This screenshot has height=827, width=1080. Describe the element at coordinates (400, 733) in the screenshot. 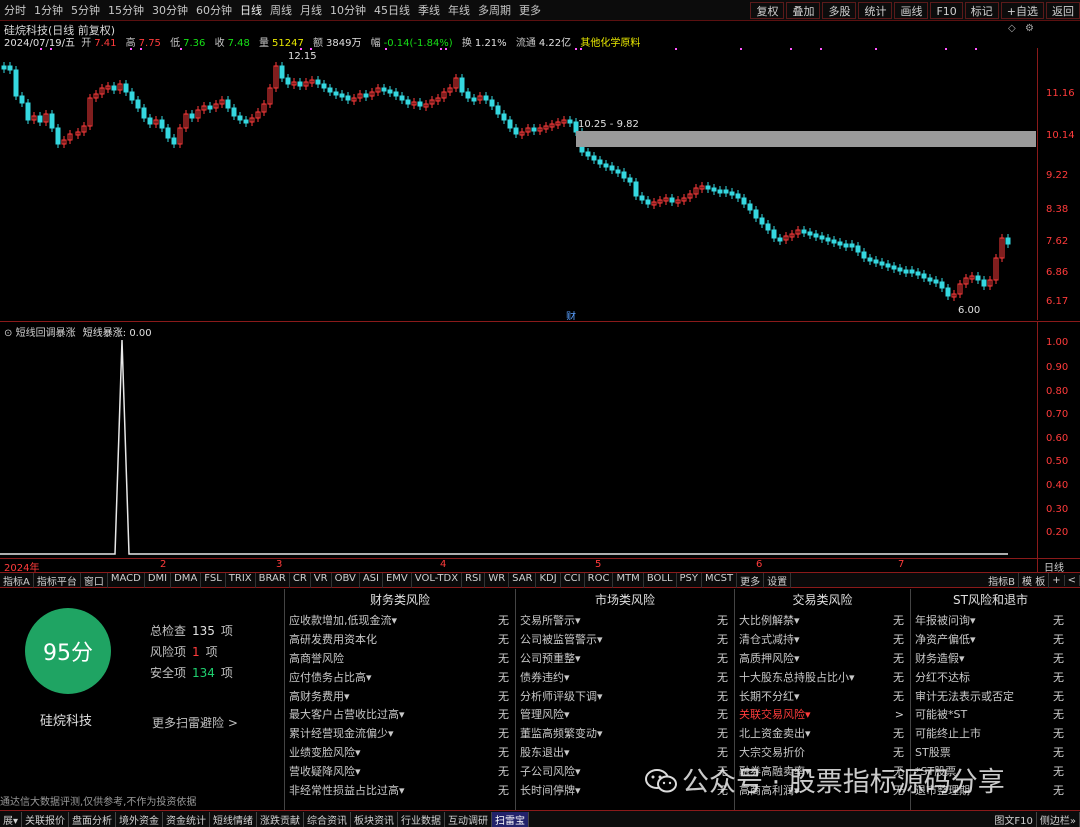

I see `risk-item: 累计经营现金流偏少▾ 无` at that location.